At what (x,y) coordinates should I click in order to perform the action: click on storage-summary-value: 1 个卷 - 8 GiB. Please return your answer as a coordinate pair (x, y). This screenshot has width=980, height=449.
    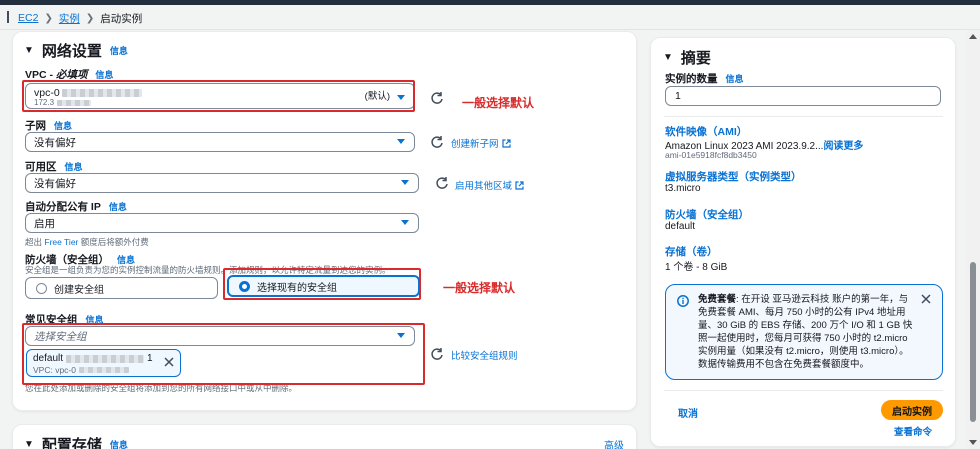
    Looking at the image, I should click on (696, 267).